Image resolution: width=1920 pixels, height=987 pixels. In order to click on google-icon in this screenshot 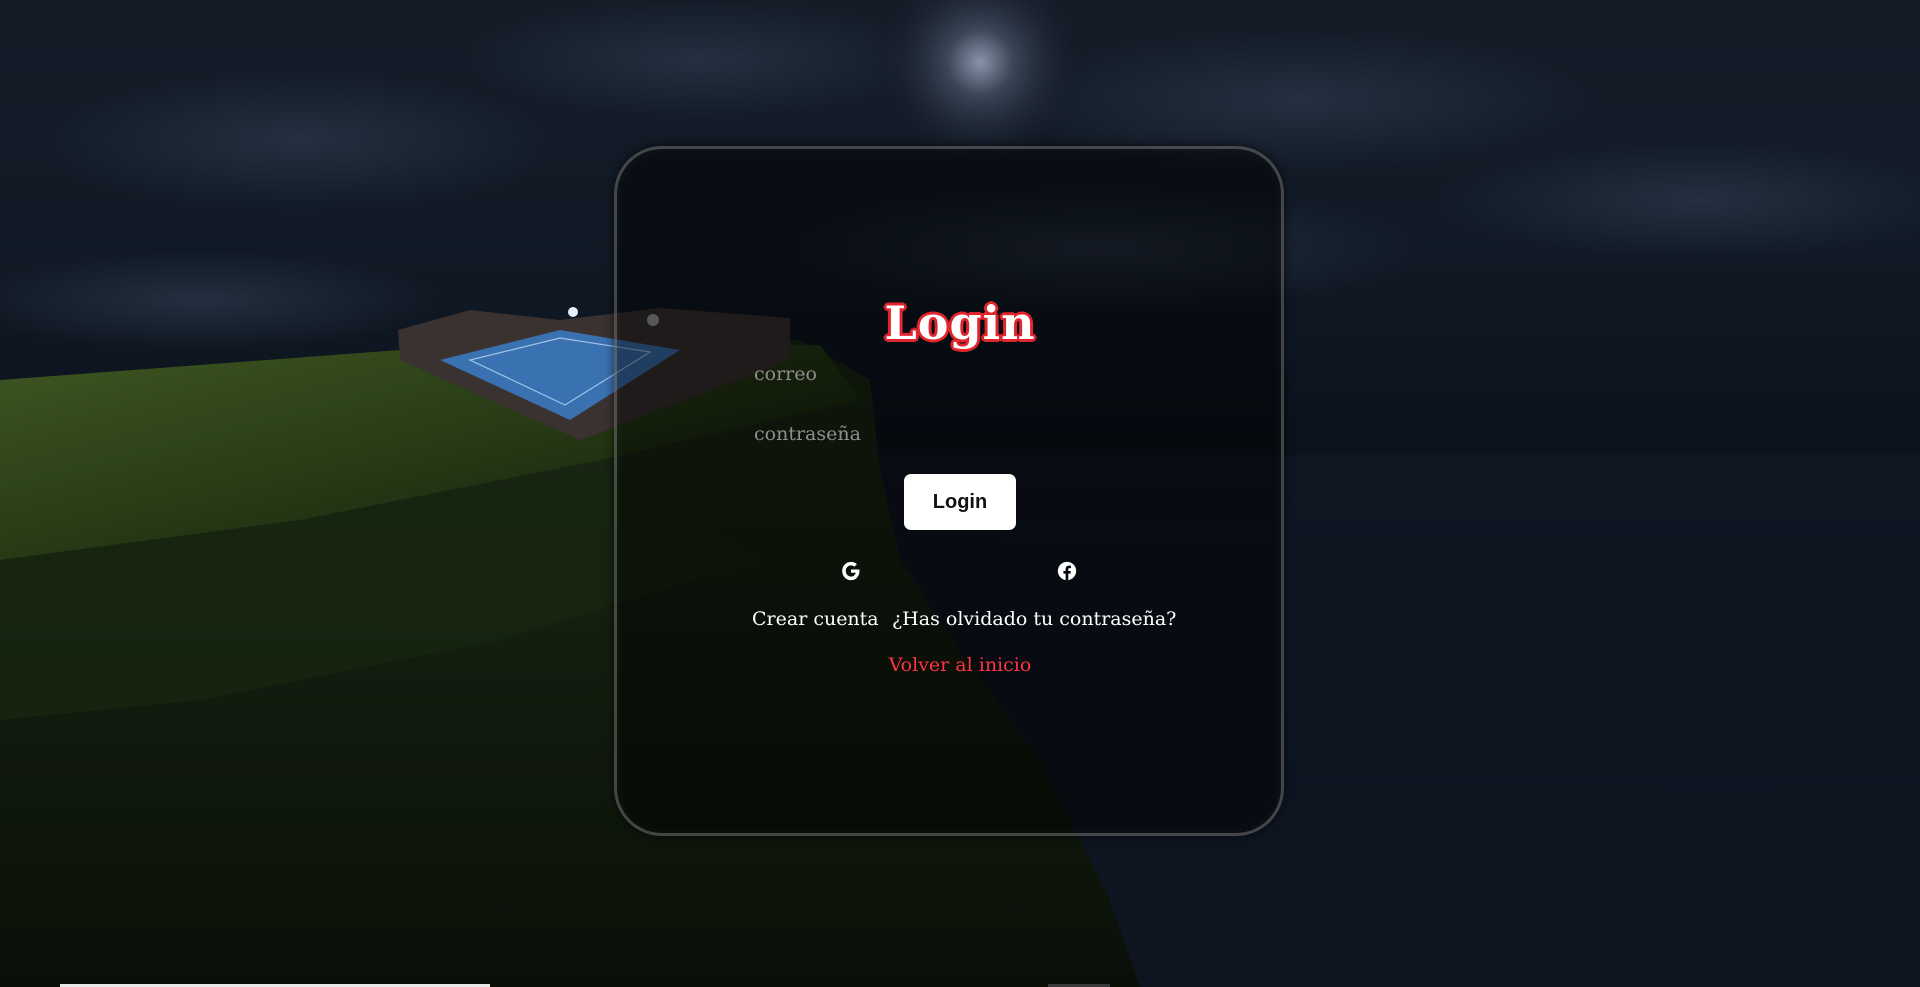, I will do `click(851, 571)`.